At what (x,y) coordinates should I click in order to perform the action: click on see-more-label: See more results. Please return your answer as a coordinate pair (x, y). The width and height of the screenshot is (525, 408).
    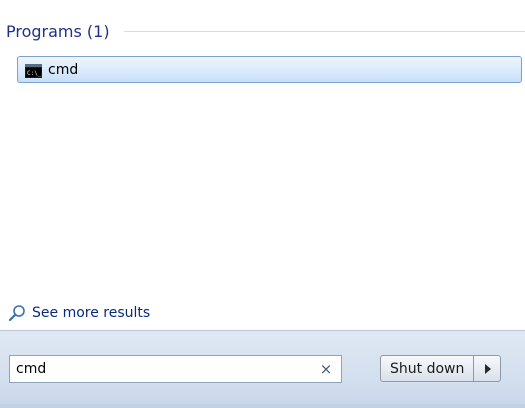
    Looking at the image, I should click on (91, 313).